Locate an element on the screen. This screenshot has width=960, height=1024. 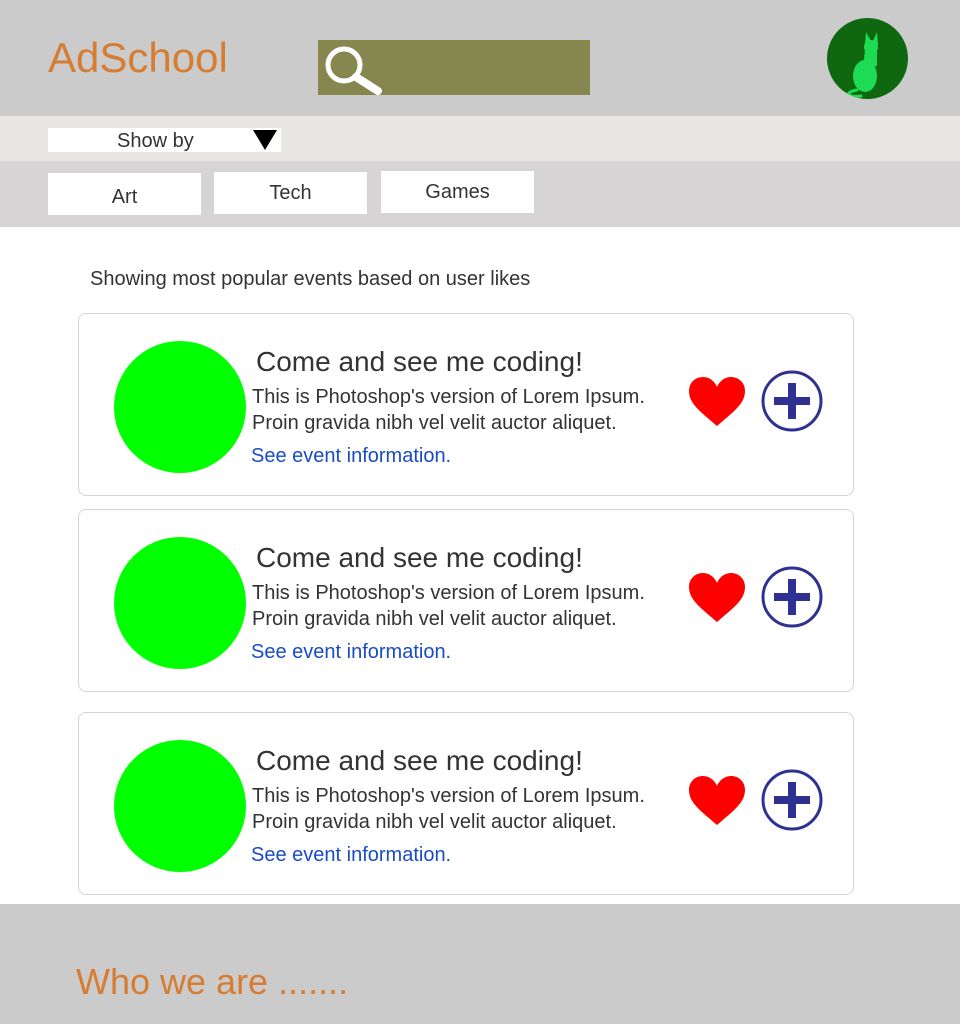
category-art-button: Art is located at coordinates (124, 194).